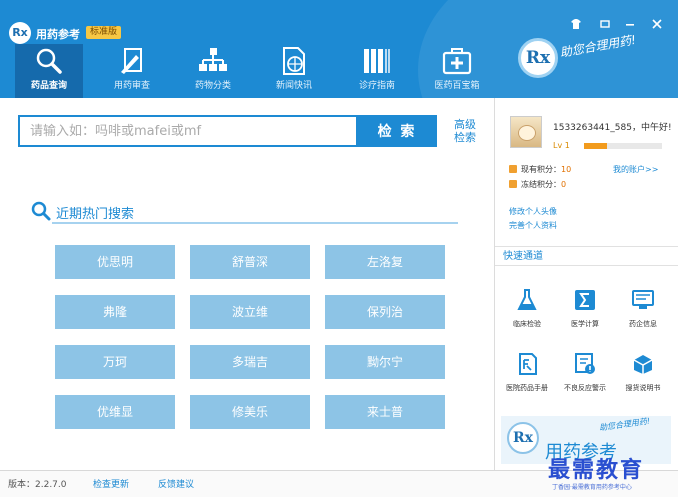 The height and width of the screenshot is (497, 678). I want to click on version-label: 版本：2.2.7.0, so click(37, 485).